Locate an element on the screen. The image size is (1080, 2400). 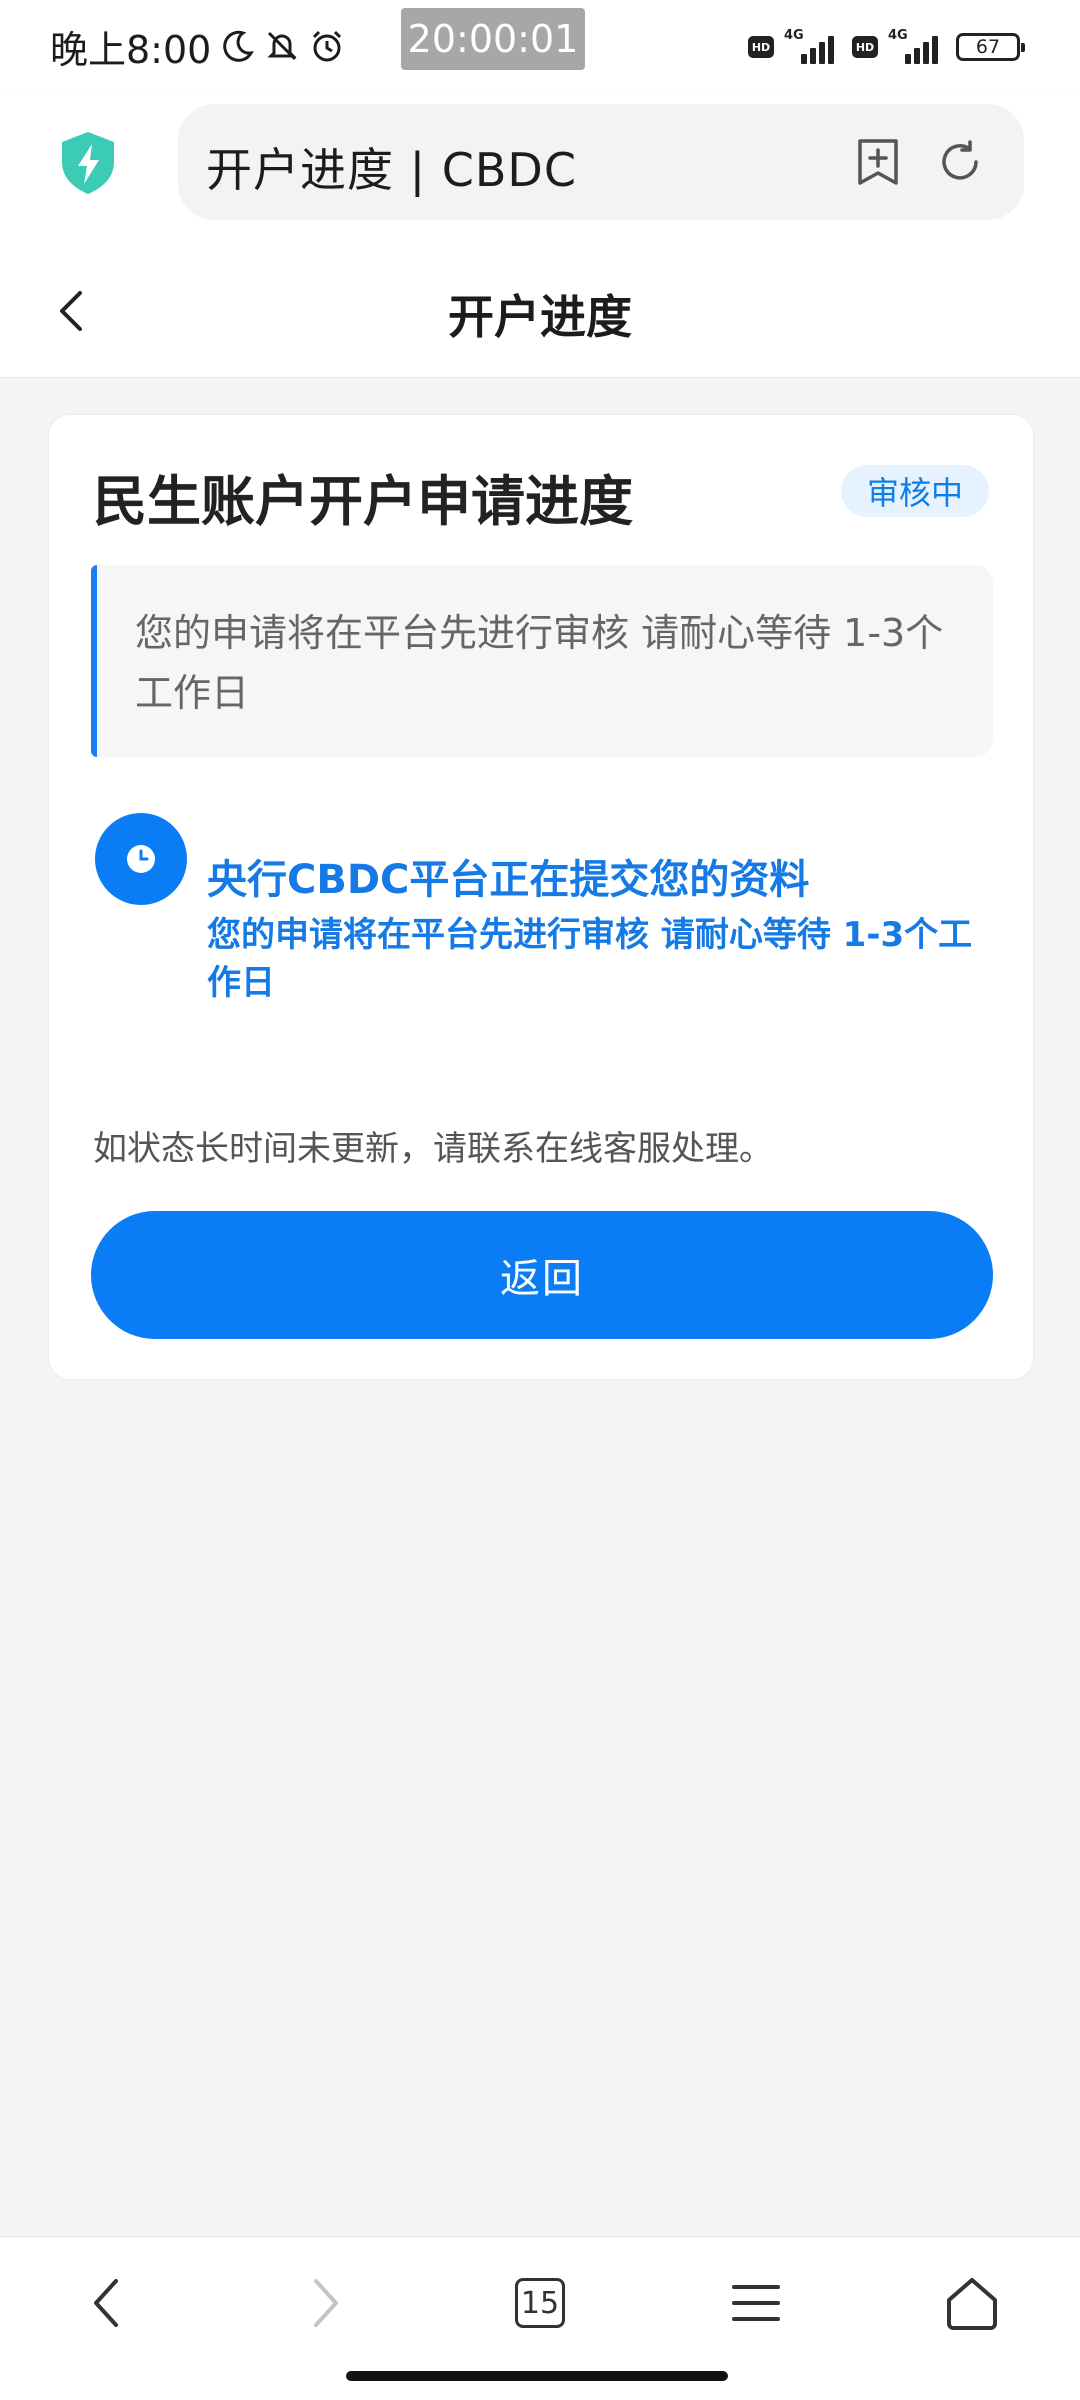
network-type-label-2: 4G is located at coordinates (898, 35).